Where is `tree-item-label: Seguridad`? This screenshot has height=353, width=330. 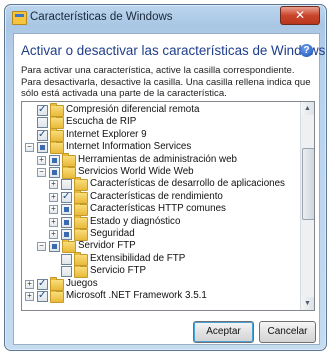 tree-item-label: Seguridad is located at coordinates (112, 233).